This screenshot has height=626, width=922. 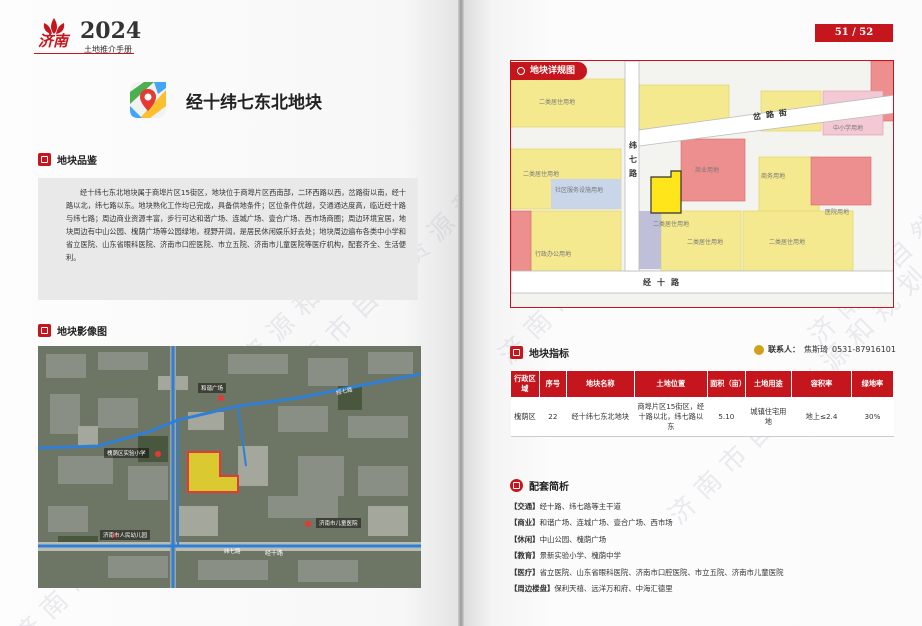 What do you see at coordinates (726, 417) in the screenshot?
I see `table-cell: 5.10` at bounding box center [726, 417].